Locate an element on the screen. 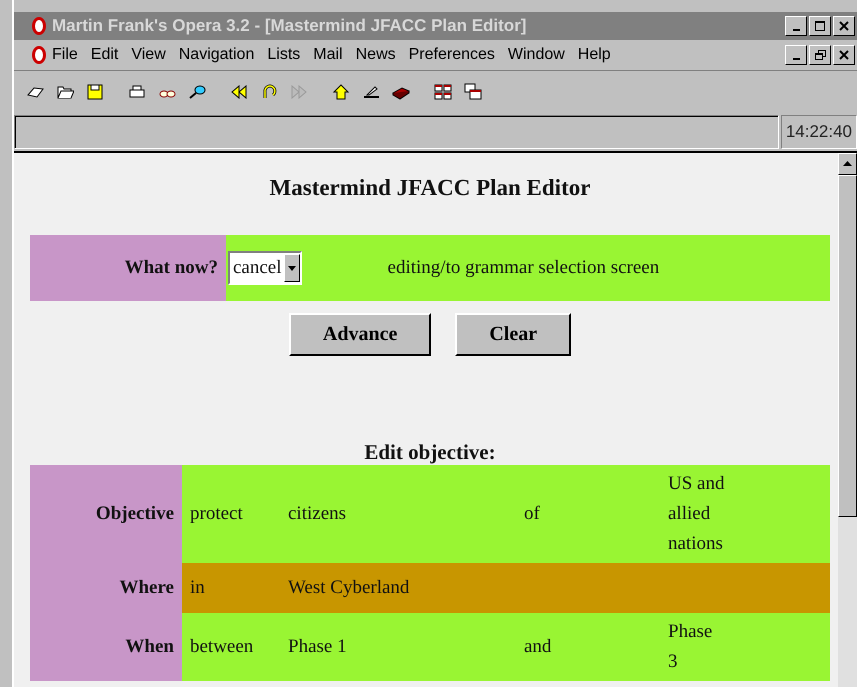 This screenshot has height=687, width=857. magnifier-icon is located at coordinates (197, 92).